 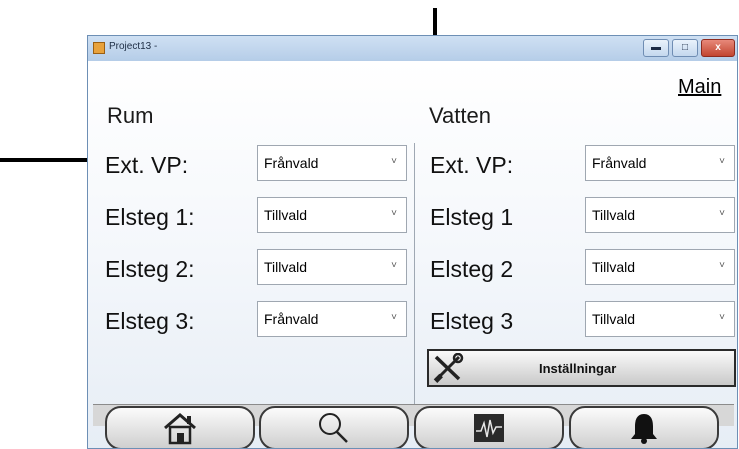 I want to click on vatten-elsteg-2-dropdown: Tillvald ˅, so click(x=660, y=267).